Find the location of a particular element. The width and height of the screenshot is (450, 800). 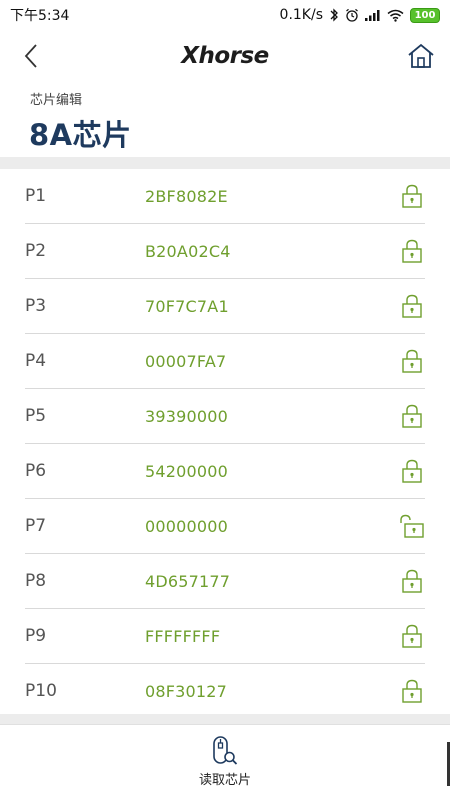

page-label: P1 is located at coordinates (36, 196).